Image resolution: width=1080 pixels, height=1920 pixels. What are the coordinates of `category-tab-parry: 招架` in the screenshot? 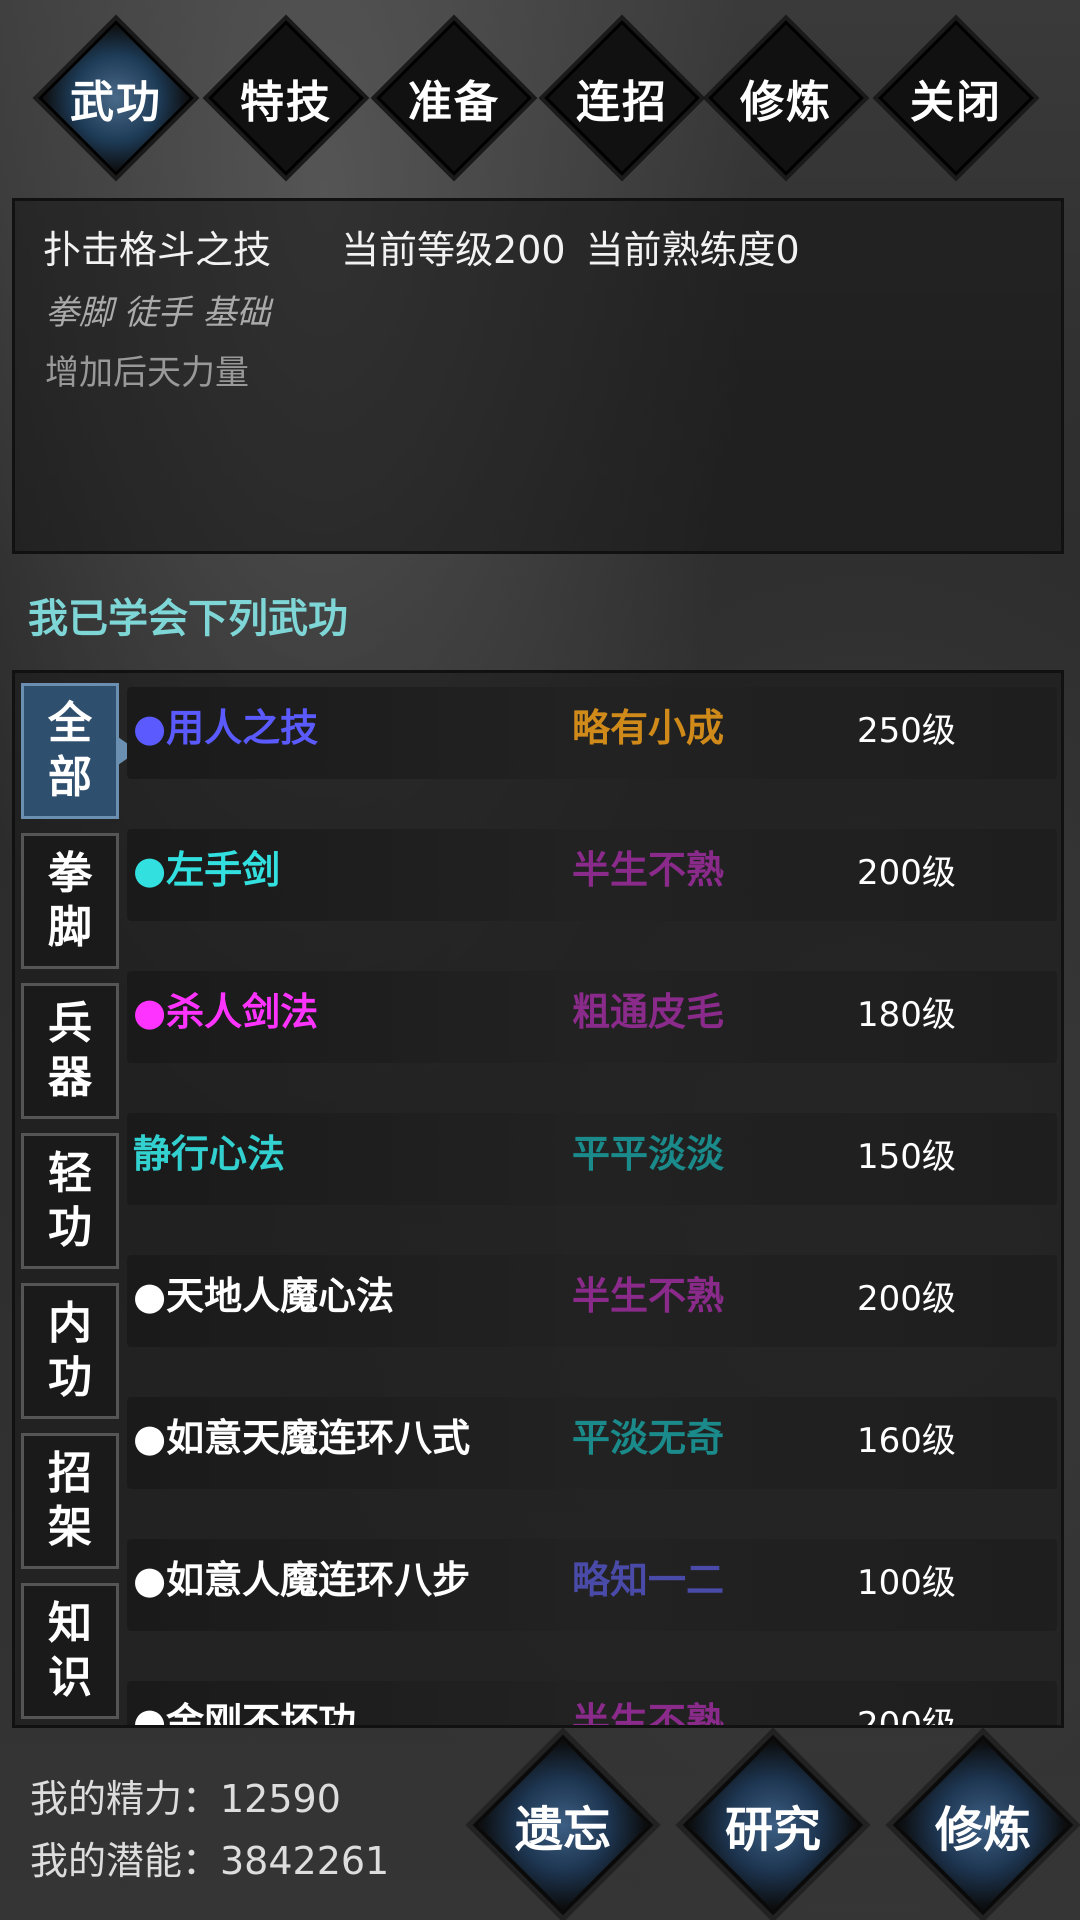 It's located at (70, 1501).